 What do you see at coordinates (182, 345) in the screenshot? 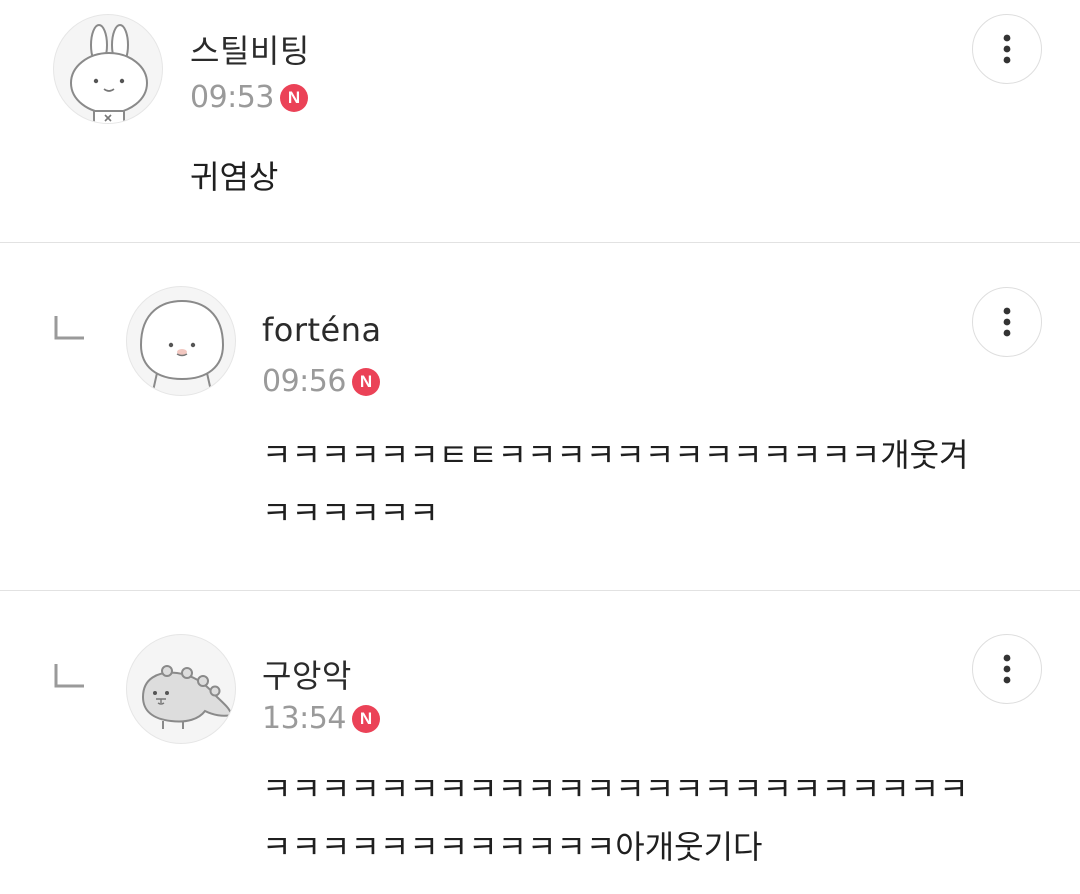
I see `seal-avatar-icon` at bounding box center [182, 345].